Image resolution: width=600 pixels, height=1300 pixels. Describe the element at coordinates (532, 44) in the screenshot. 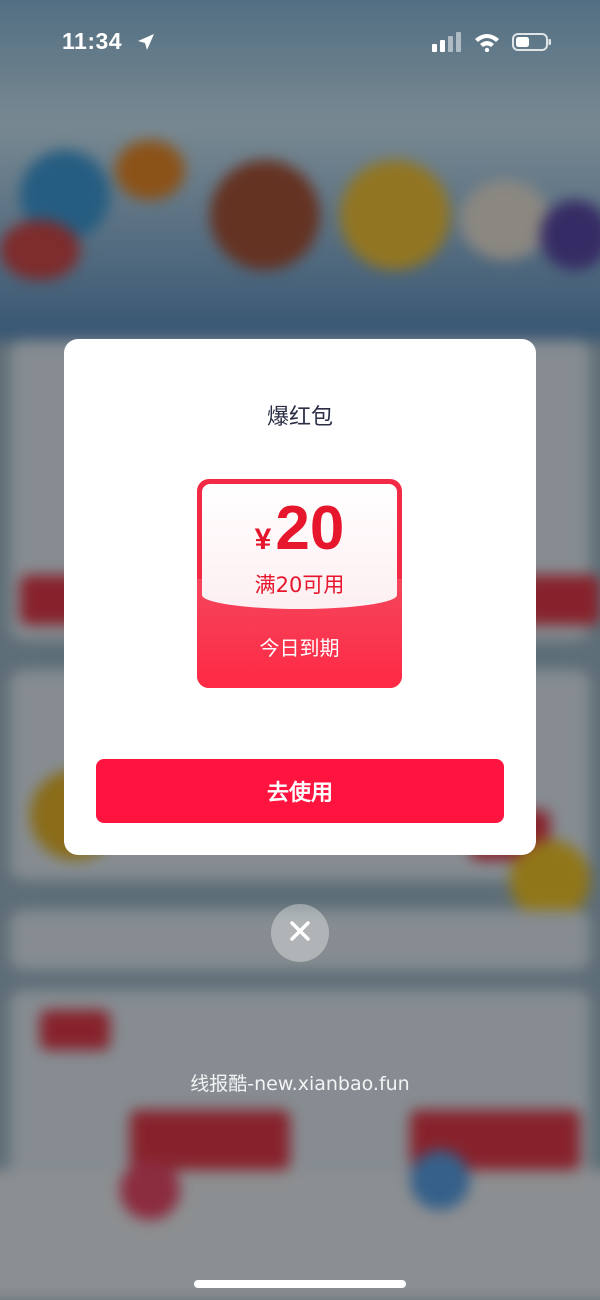

I see `battery-icon` at that location.